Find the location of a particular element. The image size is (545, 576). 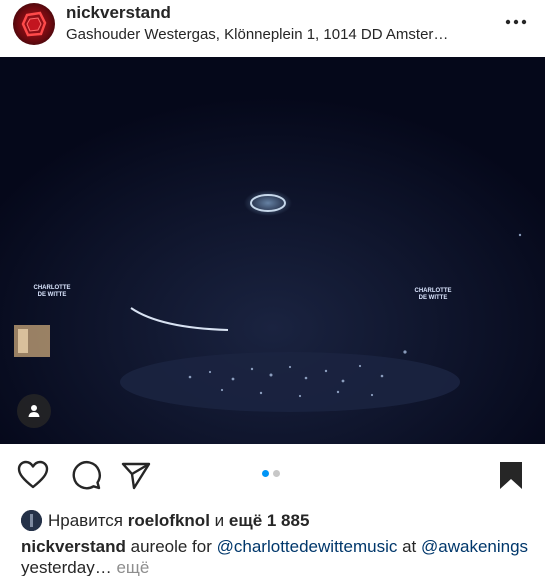

carousel-indicator is located at coordinates (271, 473).